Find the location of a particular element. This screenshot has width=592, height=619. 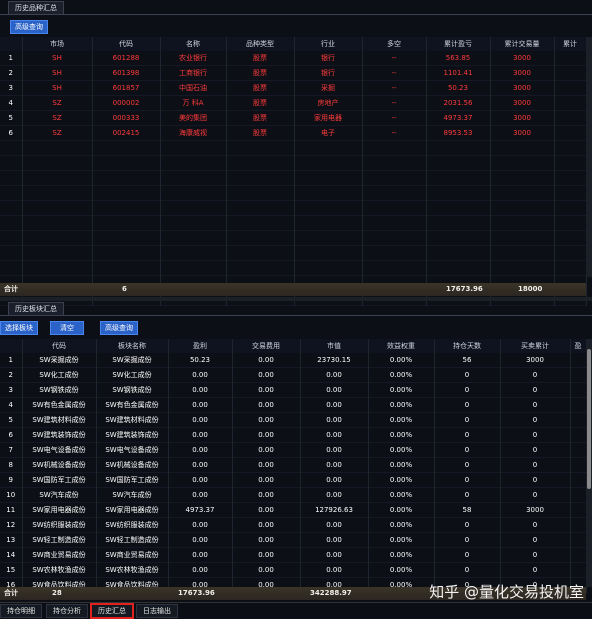

table-row: 2 SH 601398 工商银行 股票 银行 -- 1101.41 3000 is located at coordinates (293, 73).